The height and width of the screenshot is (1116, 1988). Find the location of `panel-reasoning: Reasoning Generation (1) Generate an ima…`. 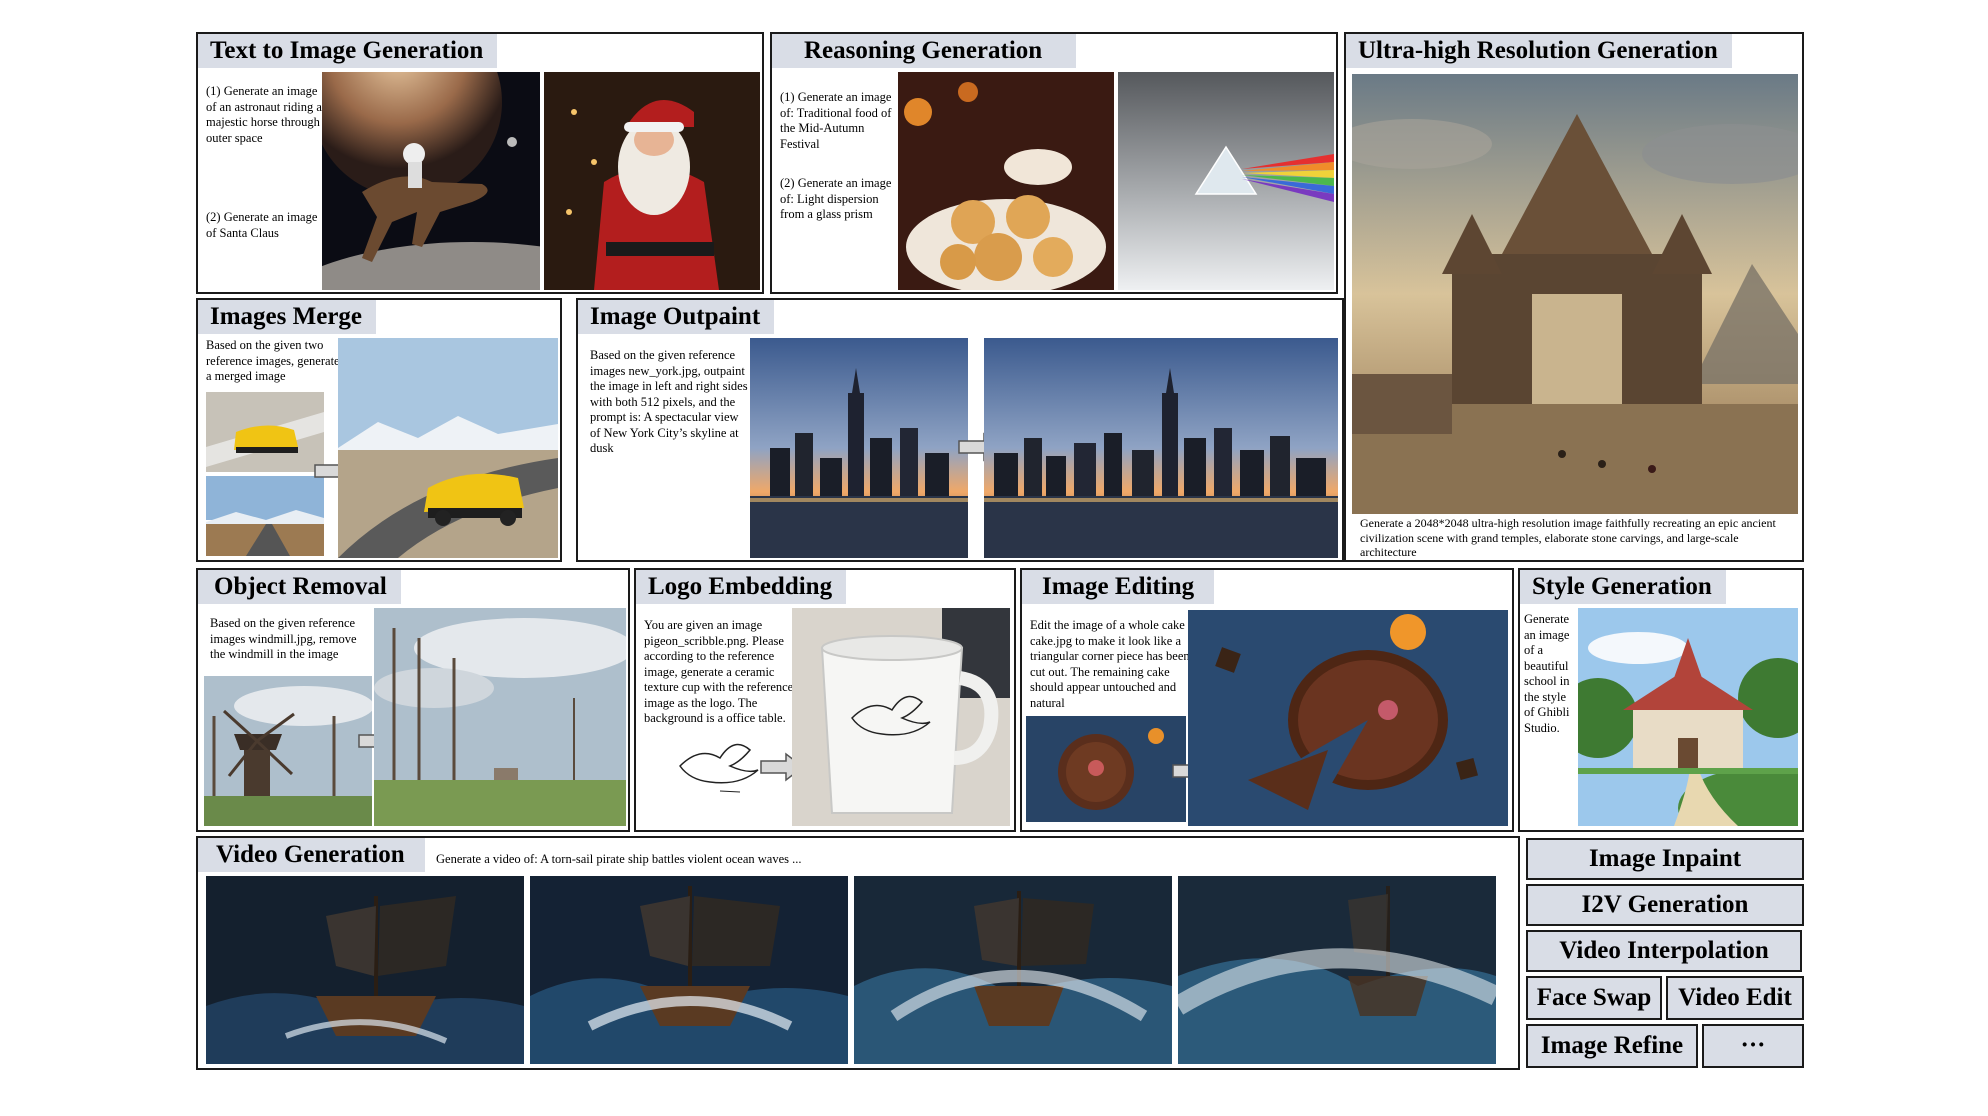

panel-reasoning: Reasoning Generation (1) Generate an ima… is located at coordinates (1054, 163).